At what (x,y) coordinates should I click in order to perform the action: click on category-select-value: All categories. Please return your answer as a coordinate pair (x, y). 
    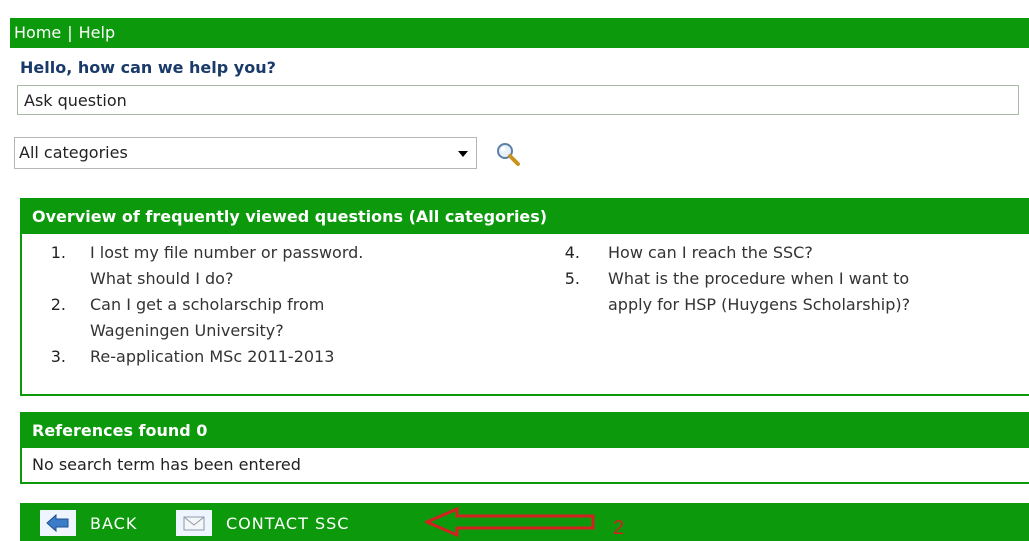
    Looking at the image, I should click on (73, 152).